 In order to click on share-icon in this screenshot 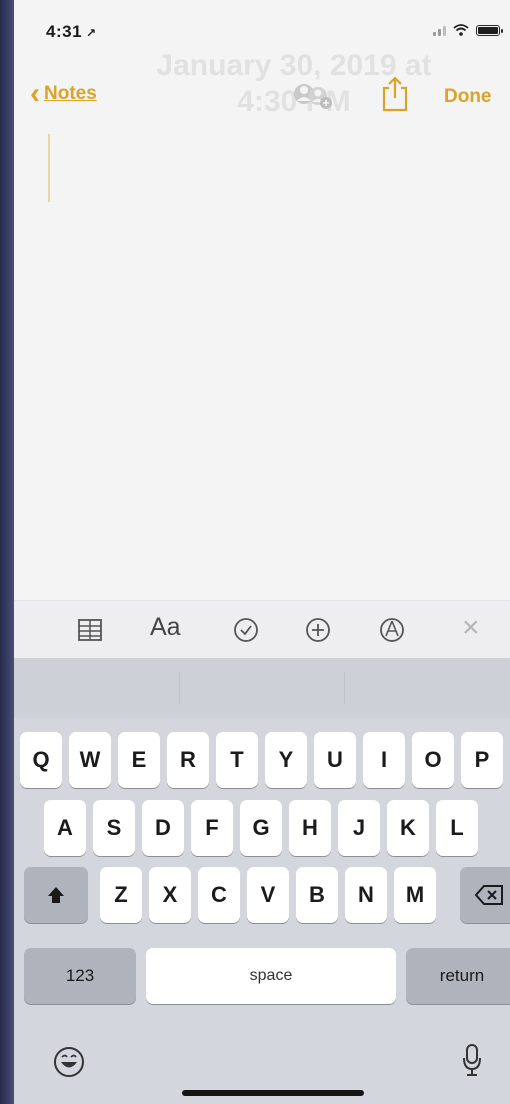, I will do `click(395, 94)`.